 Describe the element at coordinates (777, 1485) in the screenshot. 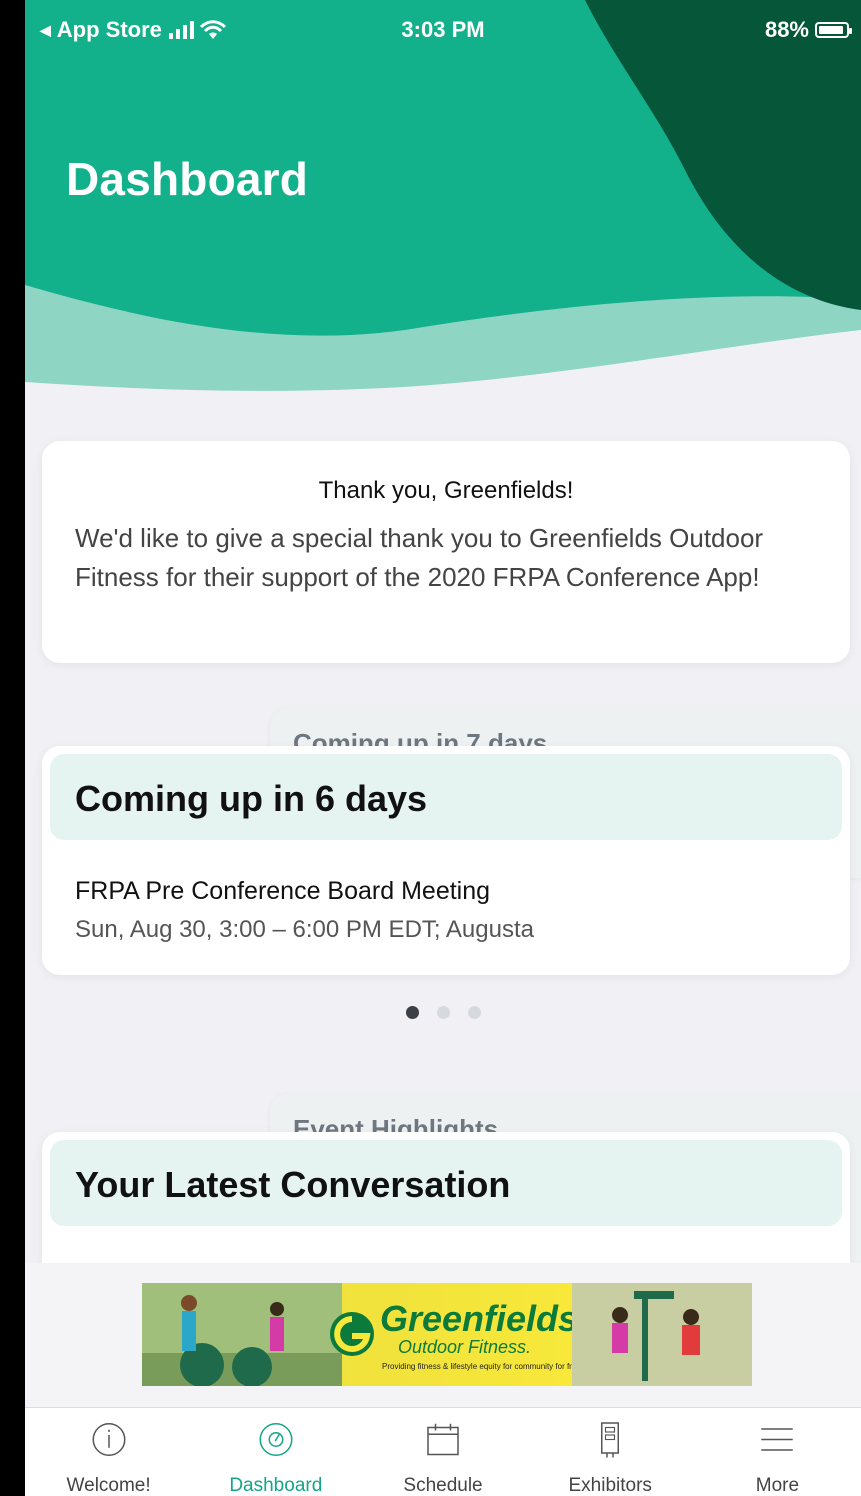

I see `tab-more-label: More` at that location.